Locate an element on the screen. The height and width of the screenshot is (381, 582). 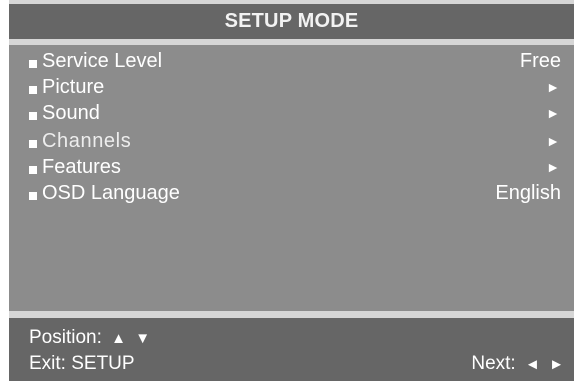
menu-item-label: Channels is located at coordinates (87, 141).